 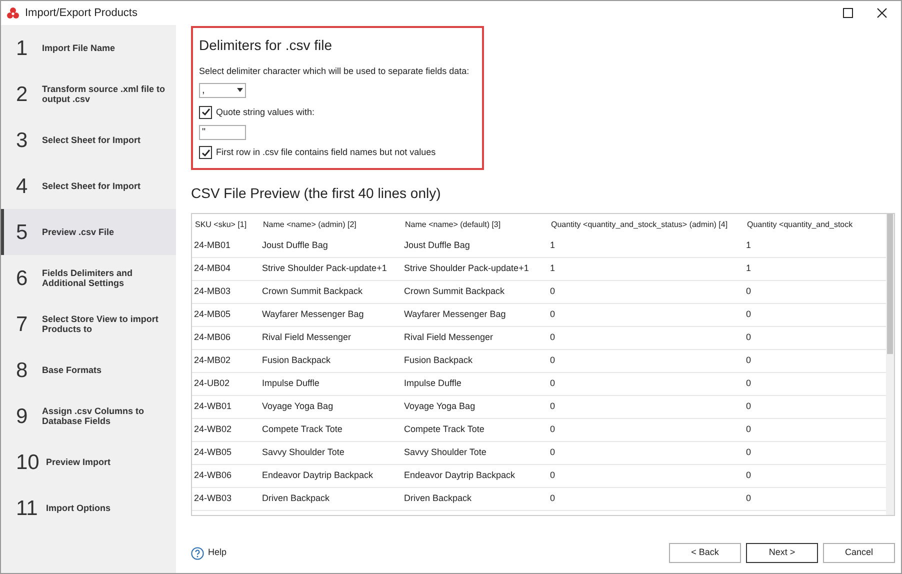 I want to click on dialog-button: Next >, so click(x=782, y=553).